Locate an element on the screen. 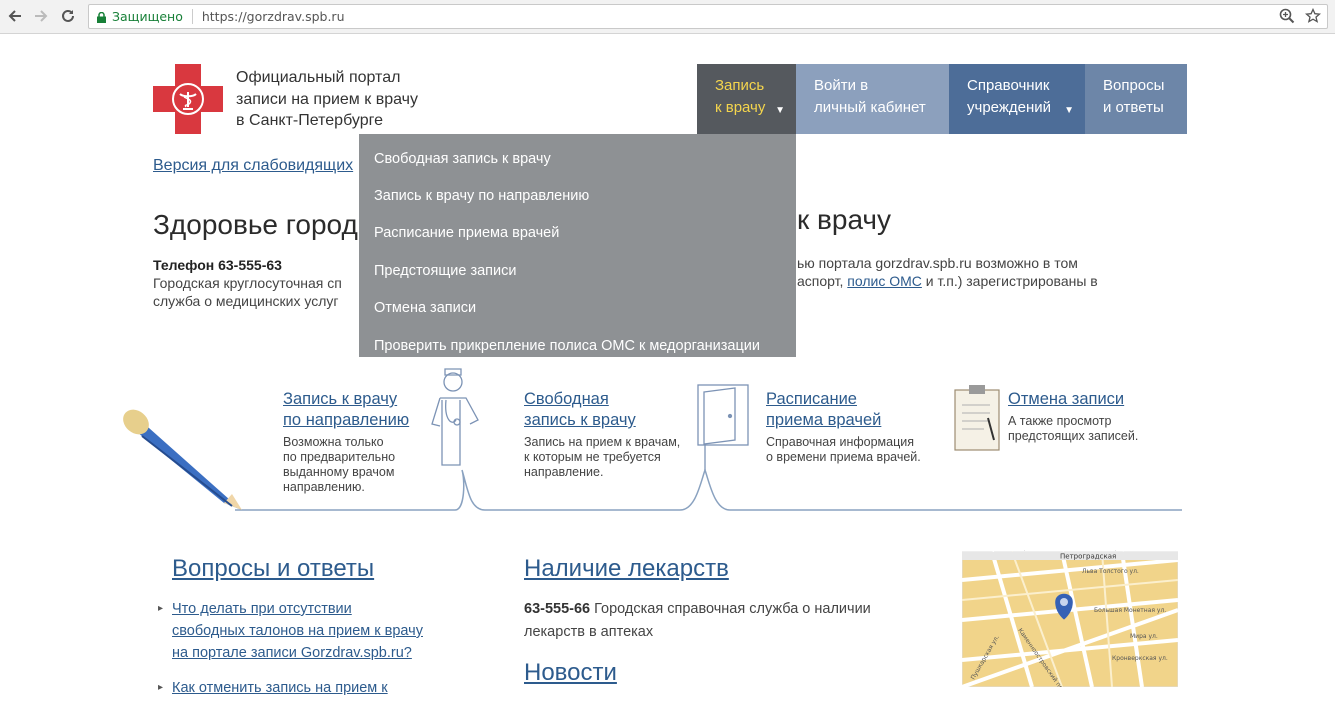 Image resolution: width=1335 pixels, height=701 pixels. menu-appointment: Запись к врачу ▼ is located at coordinates (746, 99).